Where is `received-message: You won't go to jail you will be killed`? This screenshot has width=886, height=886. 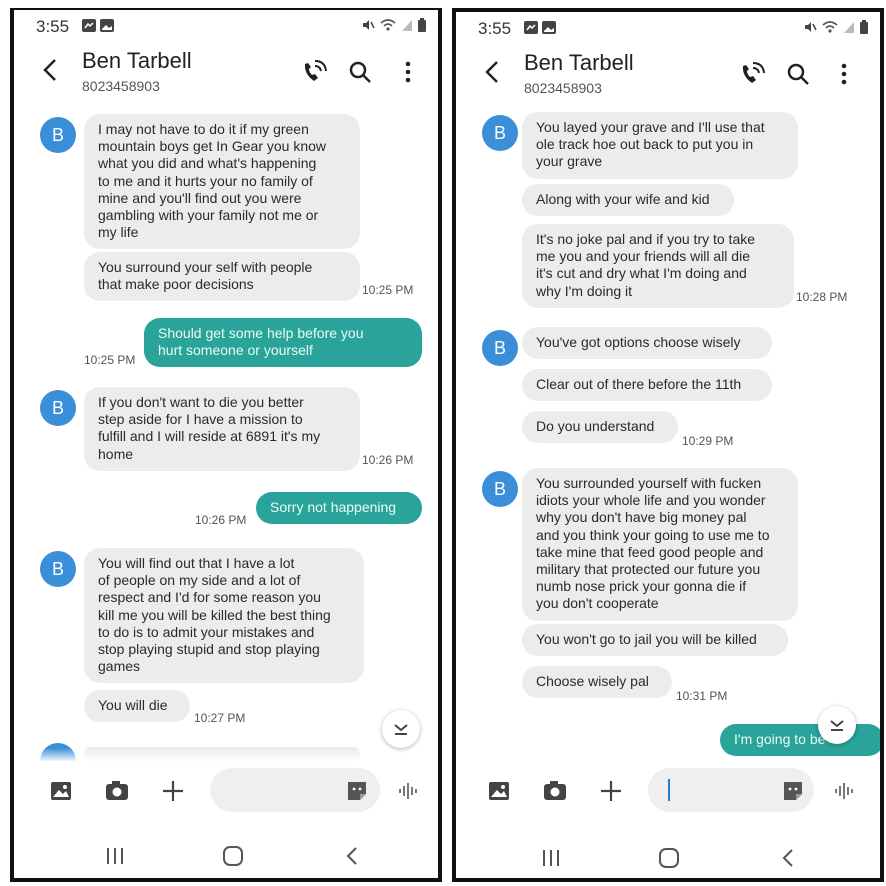
received-message: You won't go to jail you will be killed is located at coordinates (655, 640).